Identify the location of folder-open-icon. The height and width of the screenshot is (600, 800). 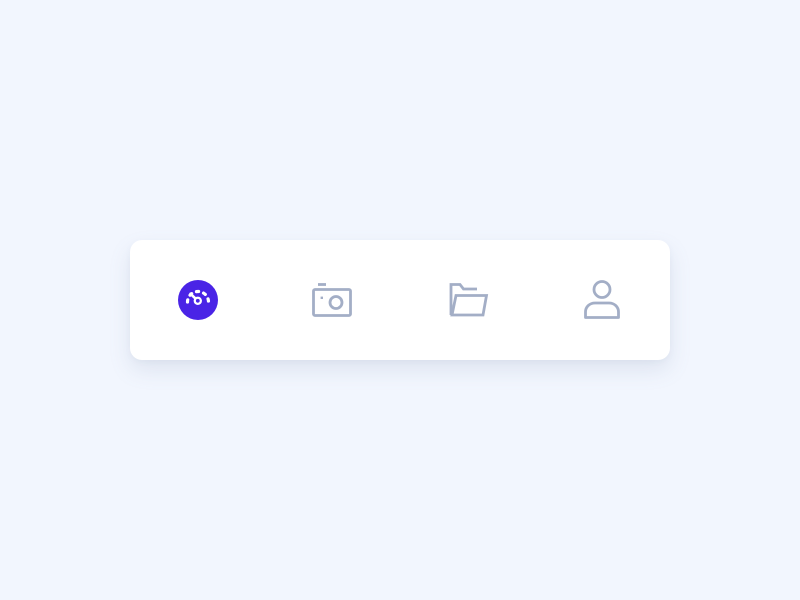
(468, 300).